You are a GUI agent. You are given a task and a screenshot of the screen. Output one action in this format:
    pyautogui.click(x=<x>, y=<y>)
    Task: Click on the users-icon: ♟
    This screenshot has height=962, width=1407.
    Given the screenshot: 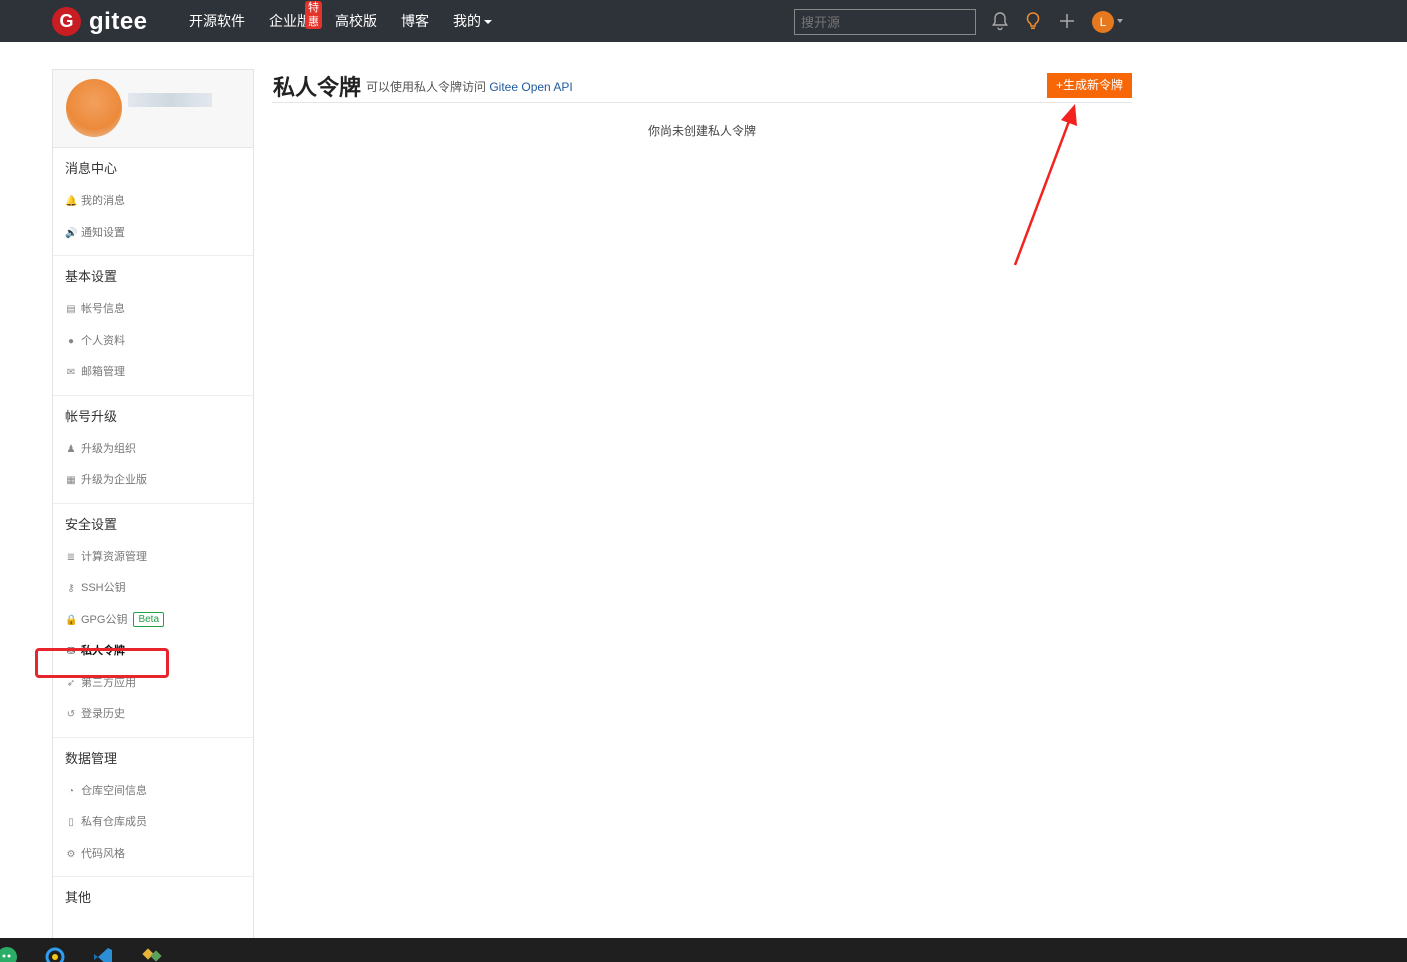 What is the action you would take?
    pyautogui.click(x=71, y=449)
    